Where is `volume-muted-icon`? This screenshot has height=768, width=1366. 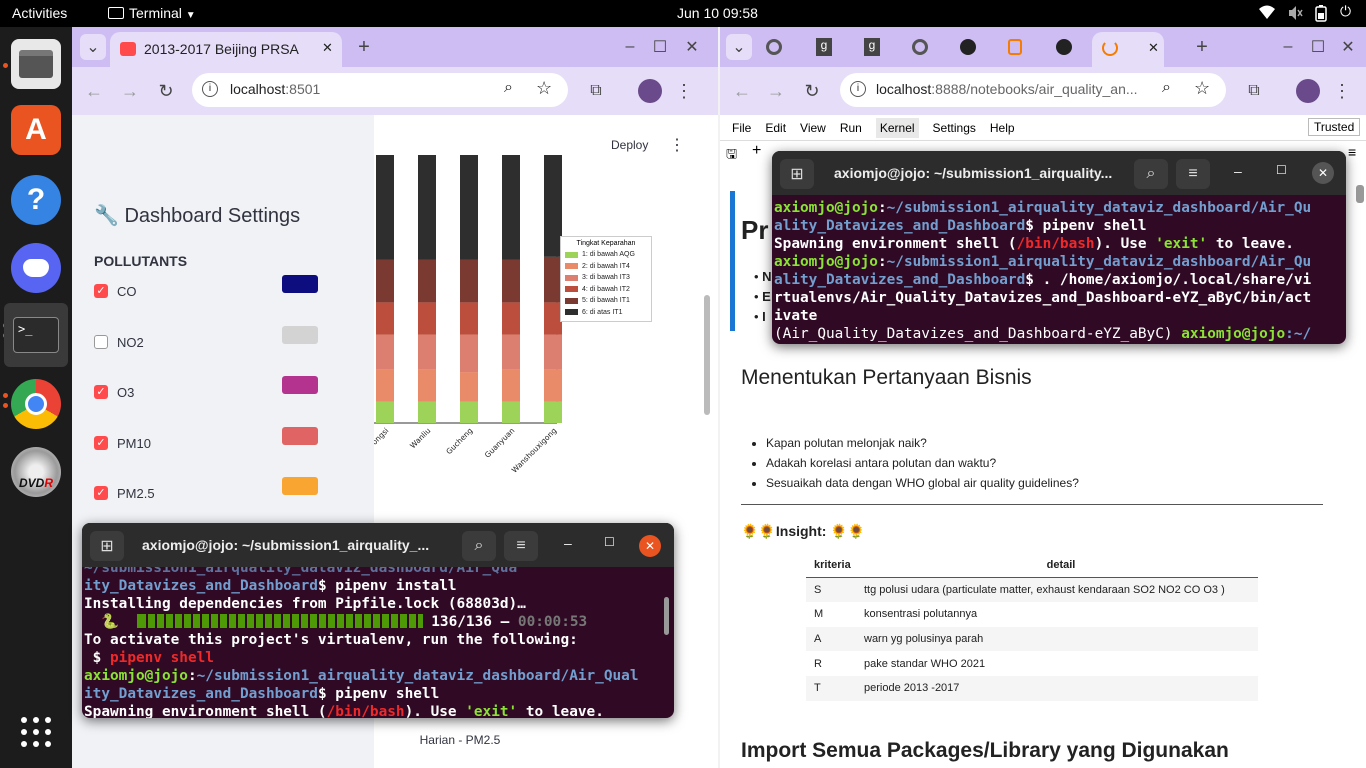 volume-muted-icon is located at coordinates (1295, 14).